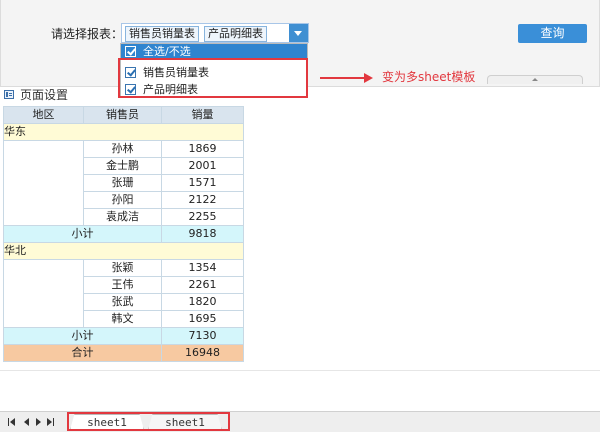 The width and height of the screenshot is (600, 432). I want to click on column-header: 销量, so click(202, 115).